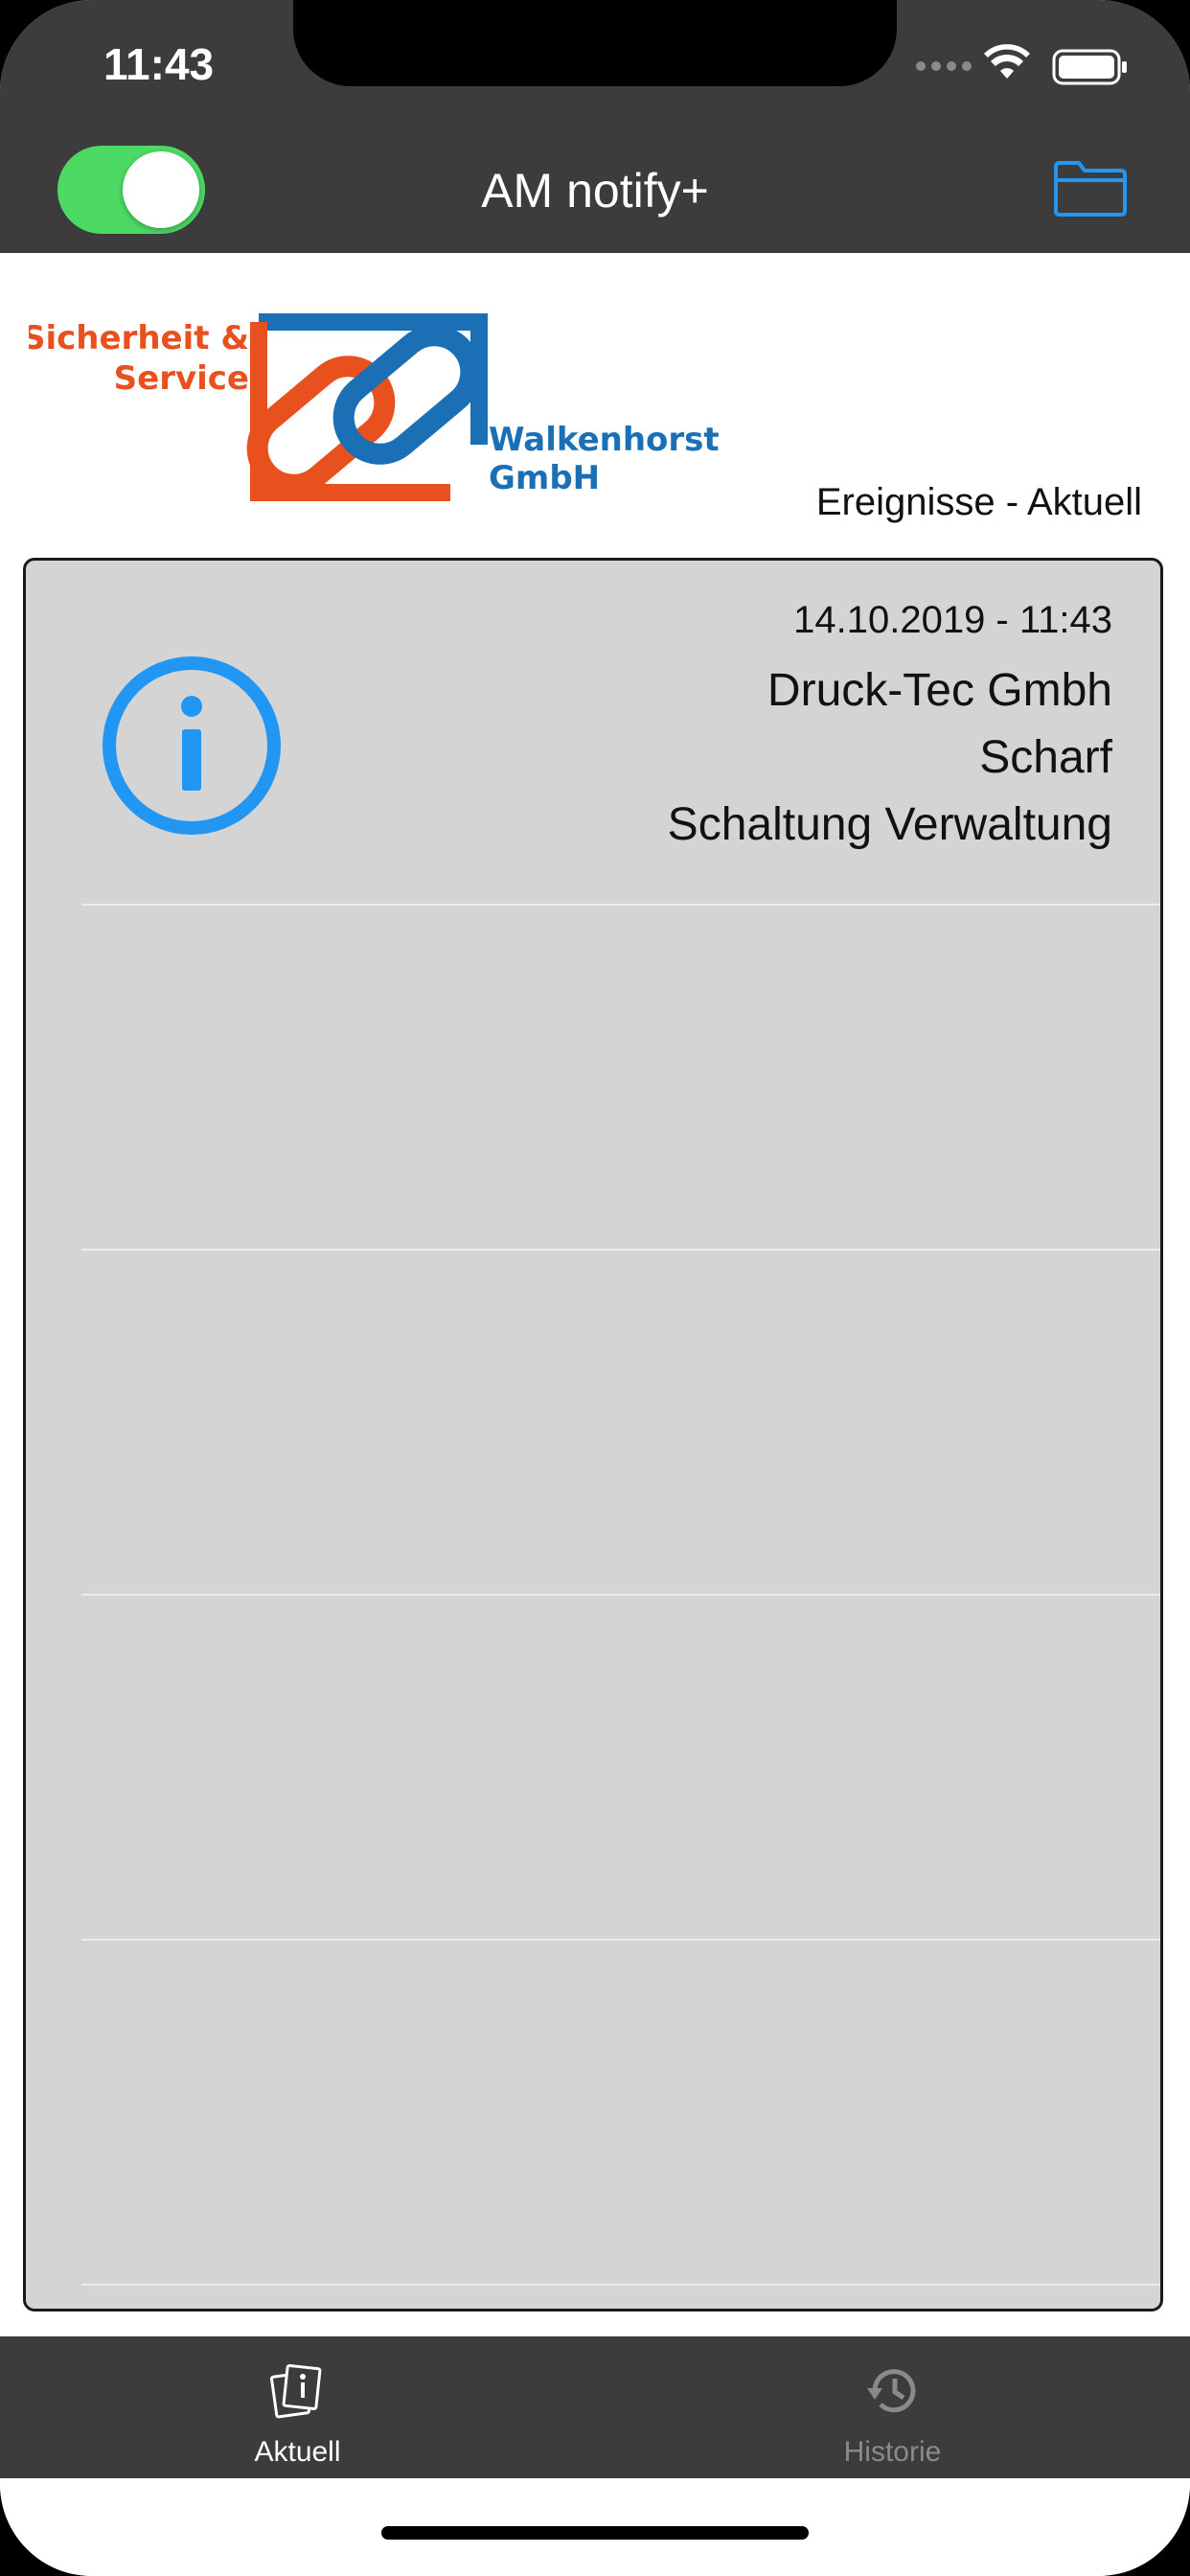 This screenshot has width=1190, height=2576. I want to click on notch, so click(595, 43).